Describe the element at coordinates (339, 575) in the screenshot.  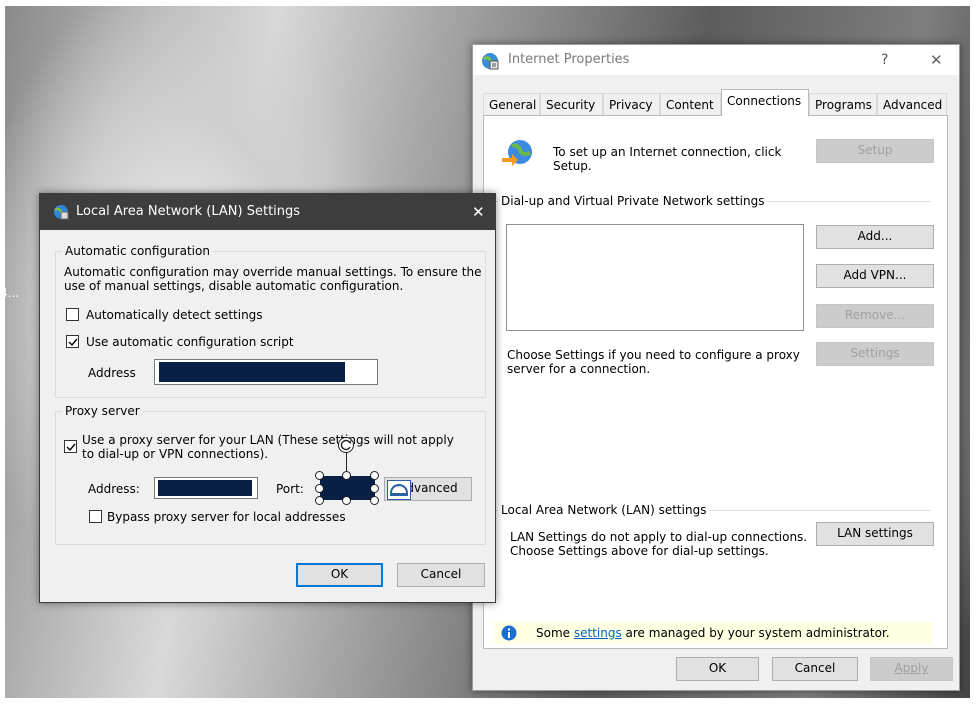
I see `lan-ok-button: OK` at that location.